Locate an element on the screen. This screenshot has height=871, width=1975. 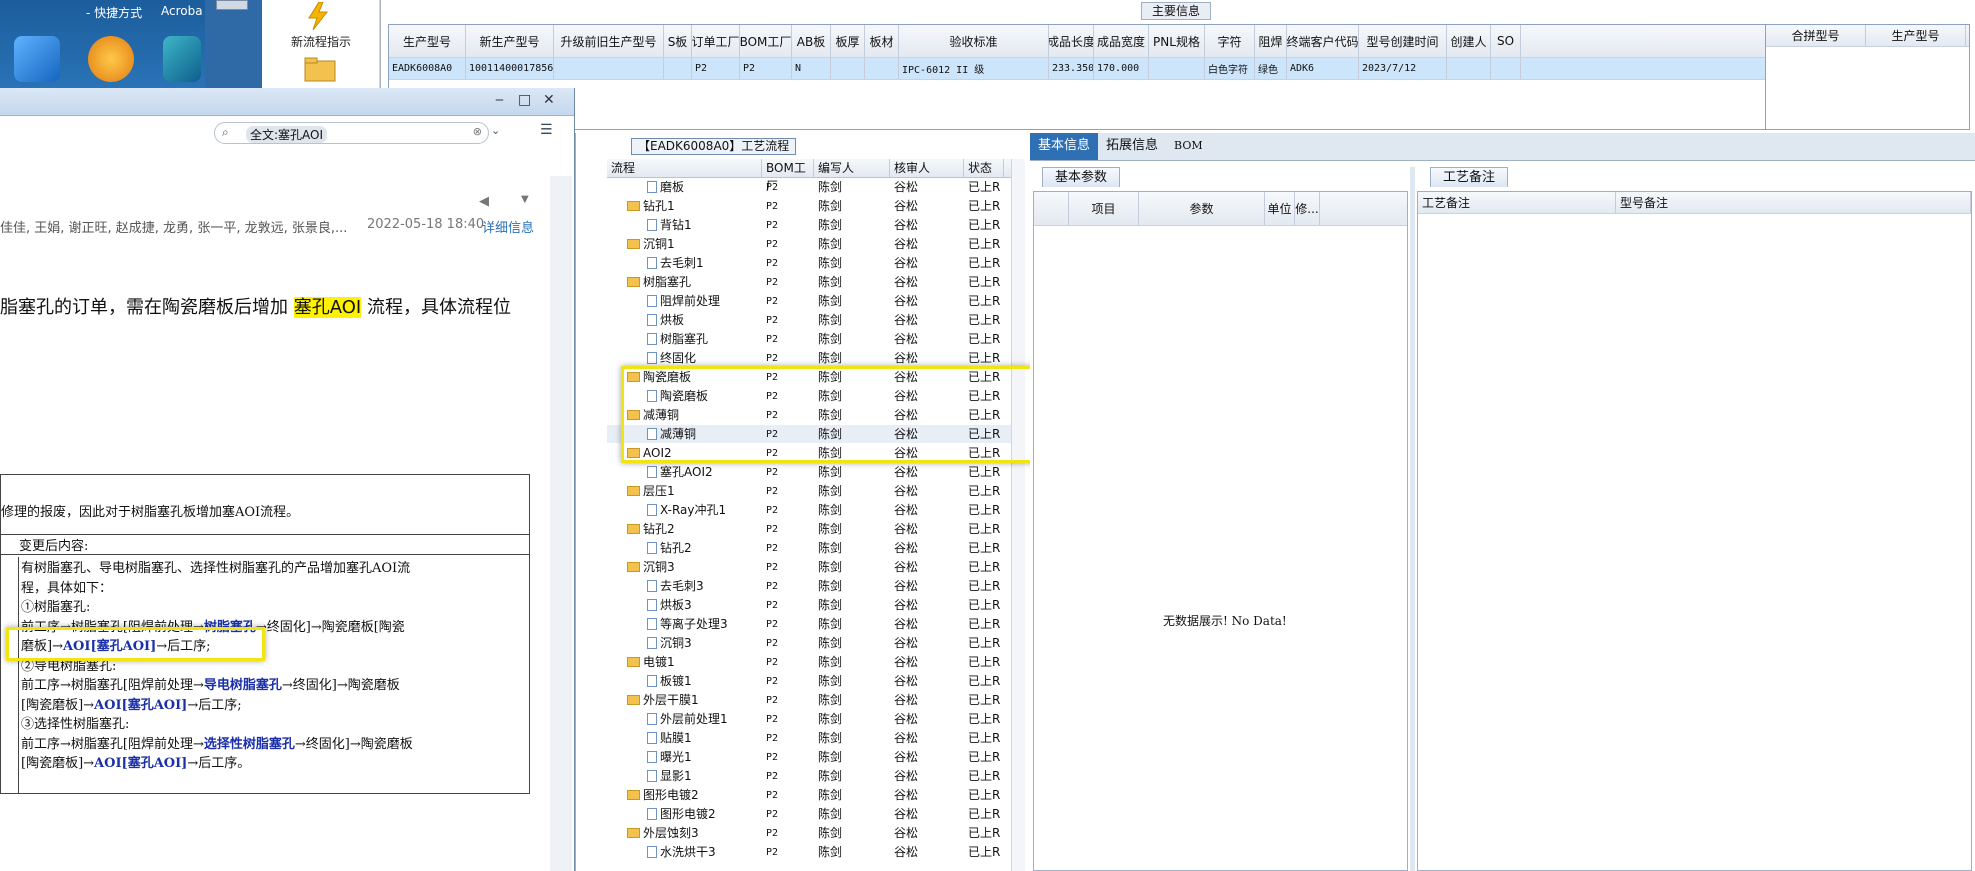
main-col-header: 成品宽度 is located at coordinates (1121, 41).